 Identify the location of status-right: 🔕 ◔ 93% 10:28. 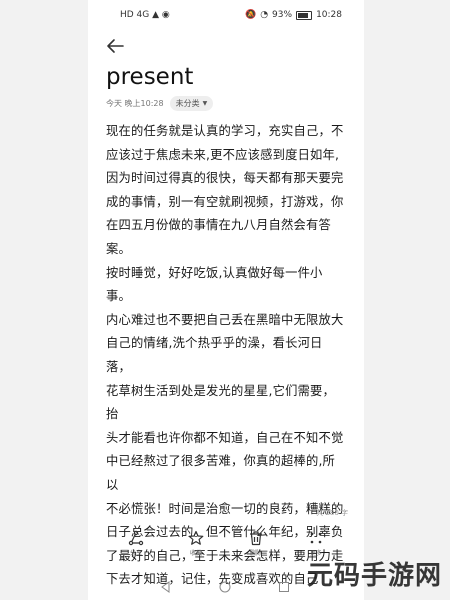
(293, 15).